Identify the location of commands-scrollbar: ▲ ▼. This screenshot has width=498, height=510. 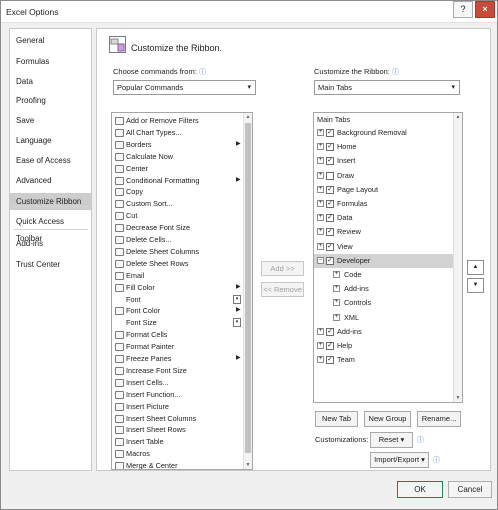
(247, 291).